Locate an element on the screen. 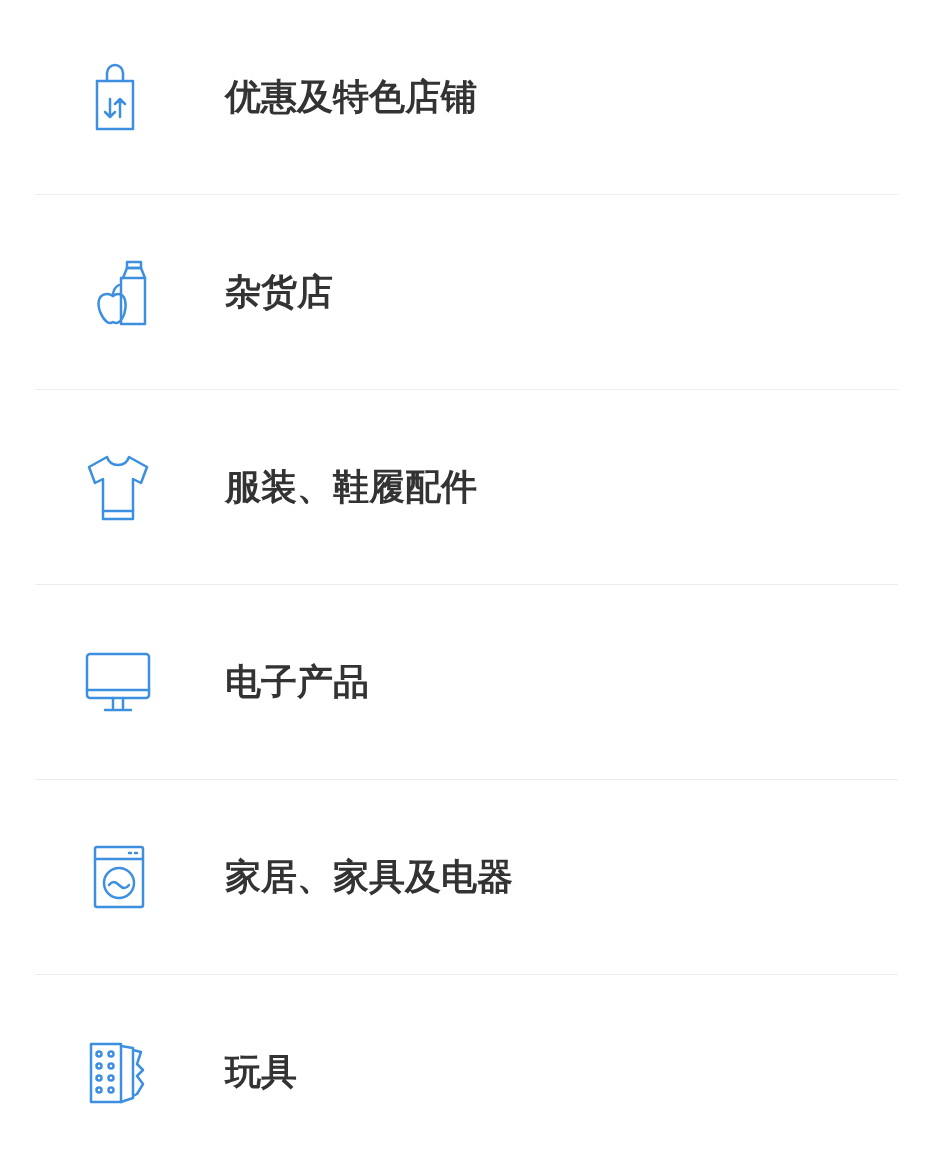 The height and width of the screenshot is (1175, 939). category-label: 杂货店 is located at coordinates (279, 291).